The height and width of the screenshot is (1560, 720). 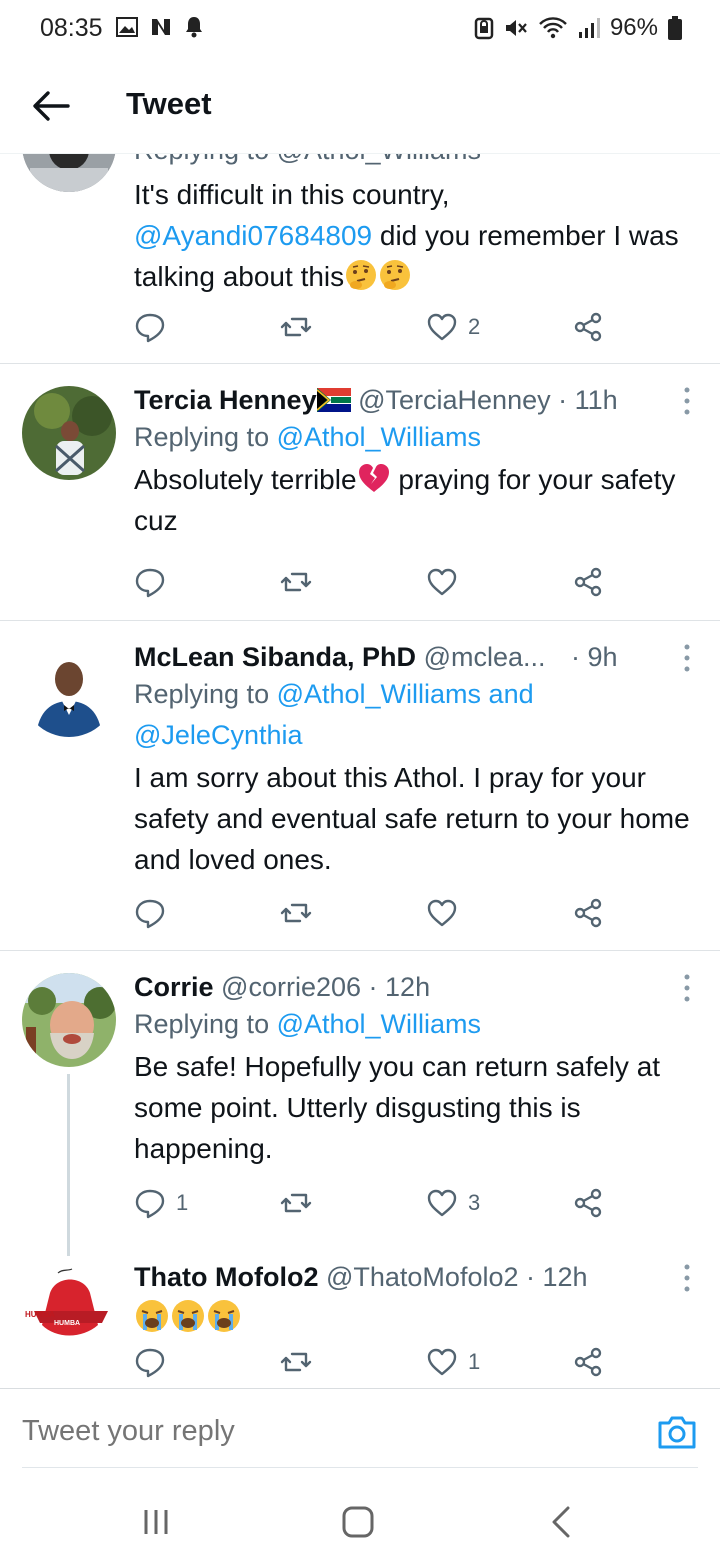 I want to click on display-name: Tercia Henney, so click(x=225, y=400).